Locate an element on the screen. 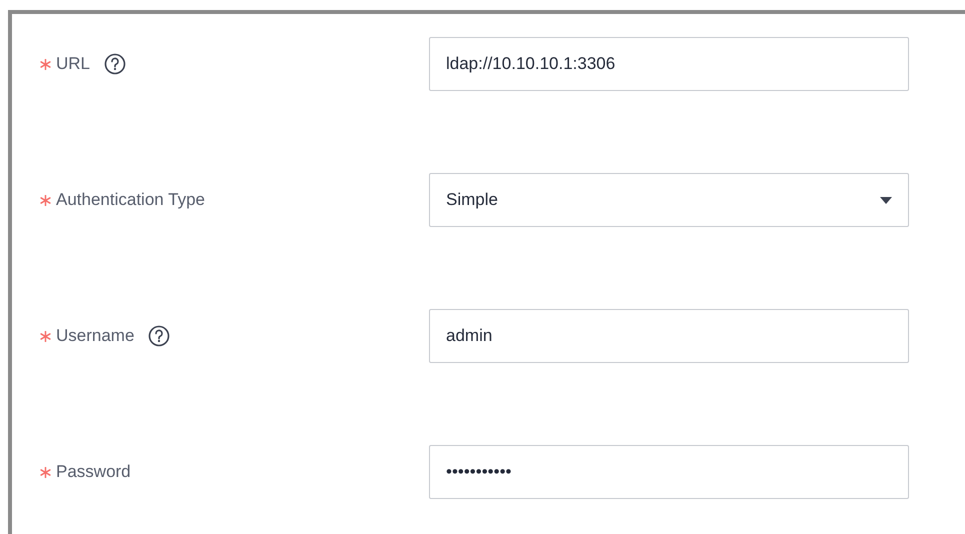  password-field: ••••••••••• is located at coordinates (669, 472).